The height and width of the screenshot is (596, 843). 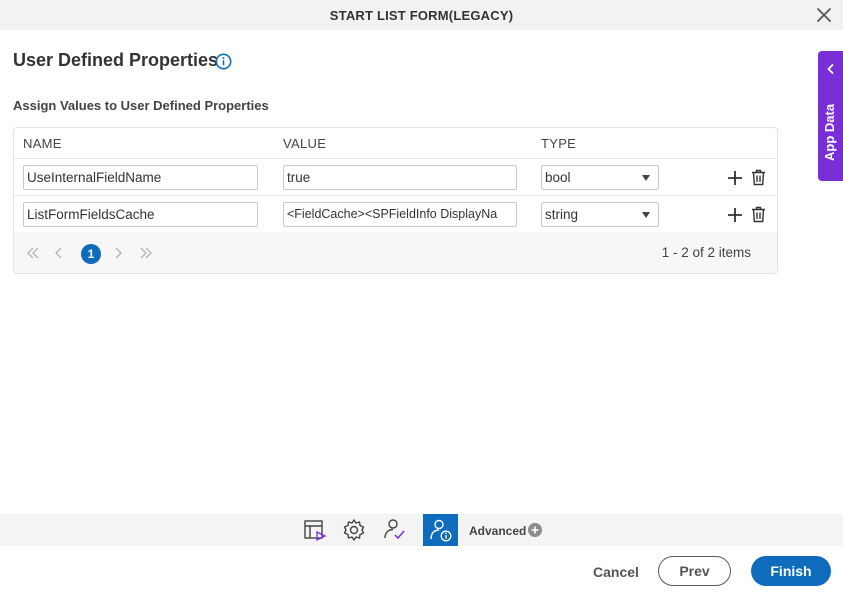 I want to click on table-row: UseInternalFieldName true bool, so click(x=395, y=176).